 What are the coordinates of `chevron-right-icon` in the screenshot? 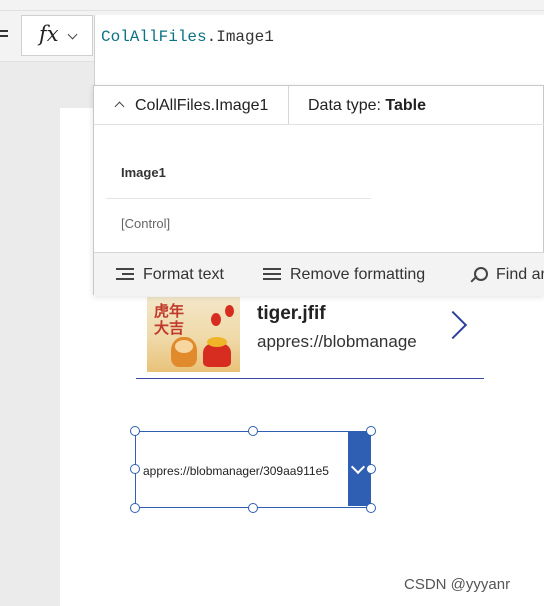 It's located at (453, 325).